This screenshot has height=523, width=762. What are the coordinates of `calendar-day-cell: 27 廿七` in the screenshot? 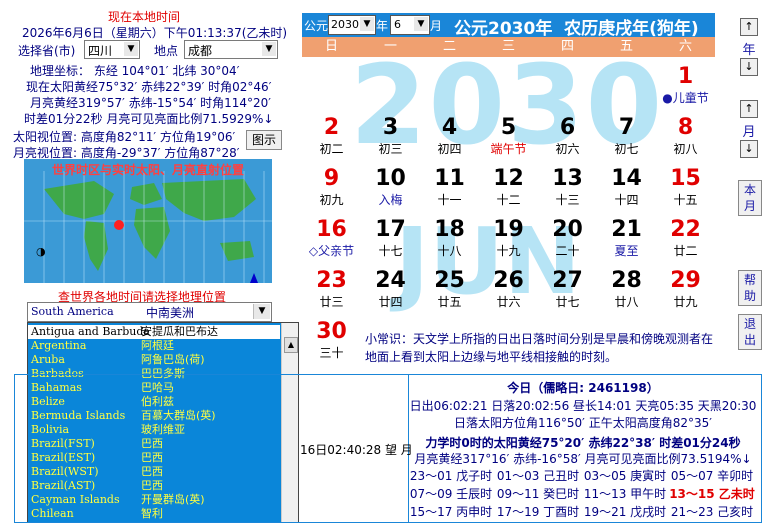 It's located at (567, 289).